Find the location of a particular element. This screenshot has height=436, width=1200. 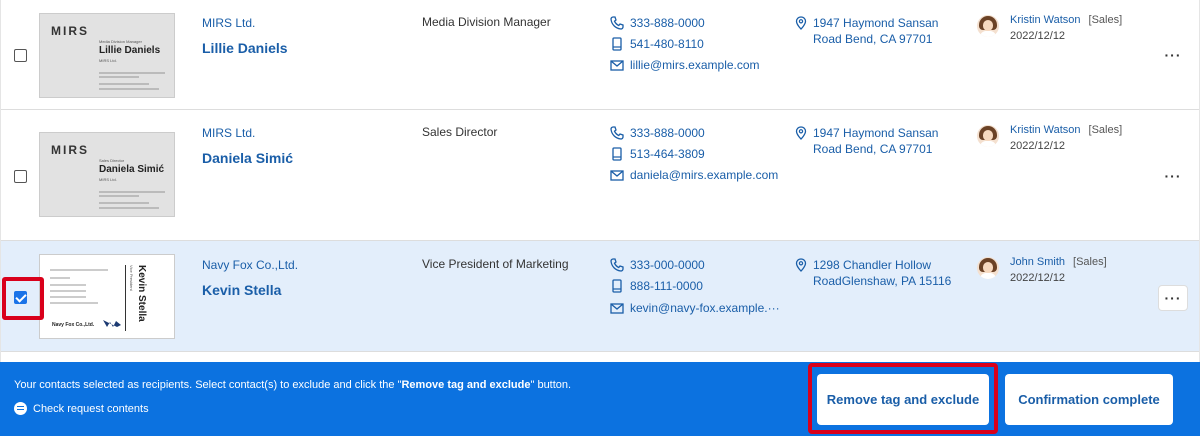

email-address: daniela@mirs.example.com is located at coordinates (704, 175).